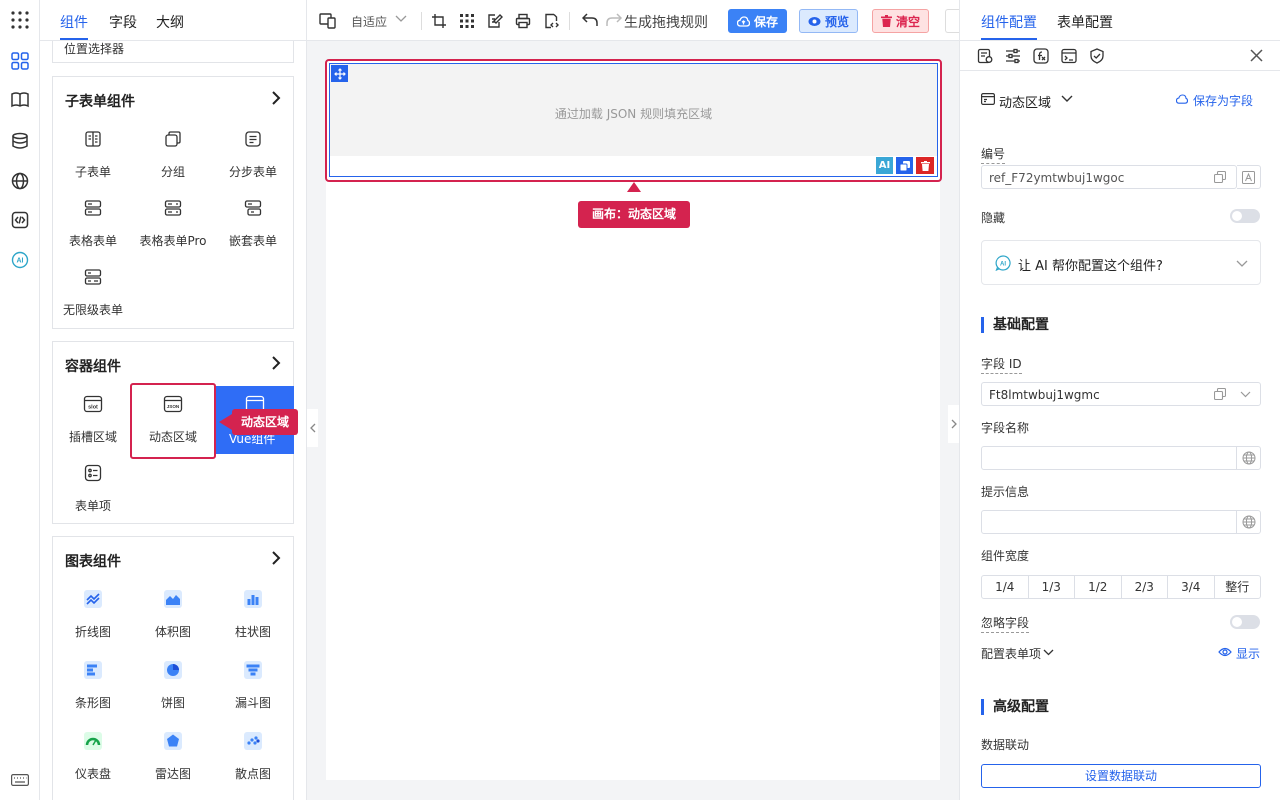 Image resolution: width=1280 pixels, height=800 pixels. I want to click on hidden-toggle, so click(1245, 216).